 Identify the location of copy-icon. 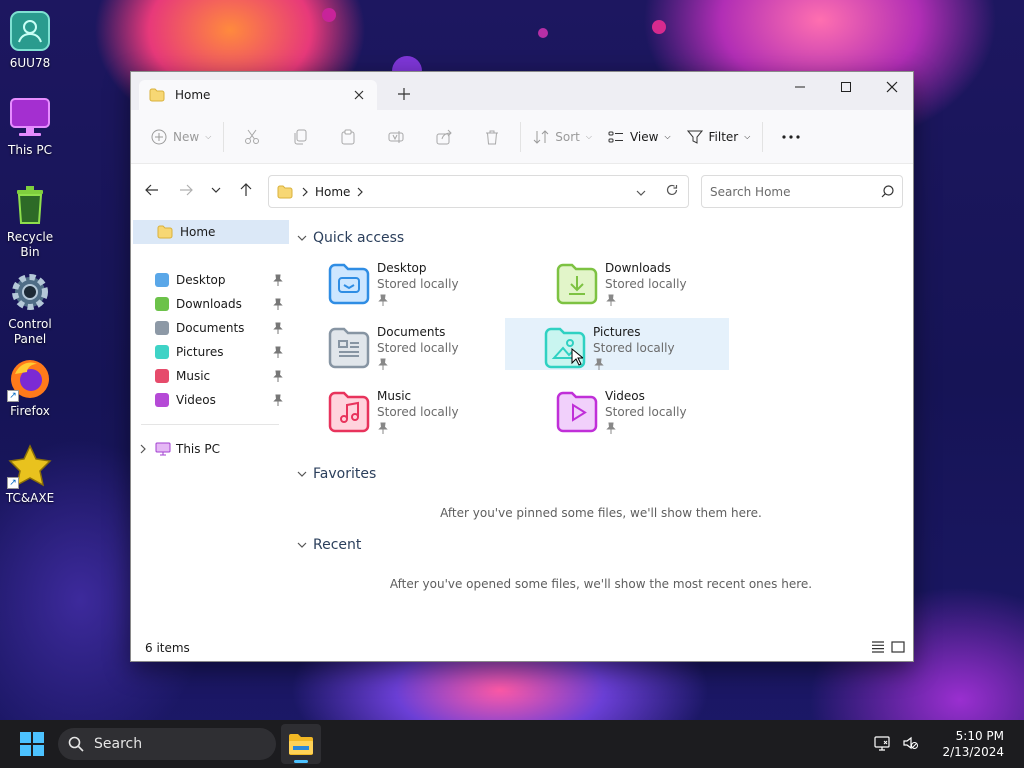
(300, 136).